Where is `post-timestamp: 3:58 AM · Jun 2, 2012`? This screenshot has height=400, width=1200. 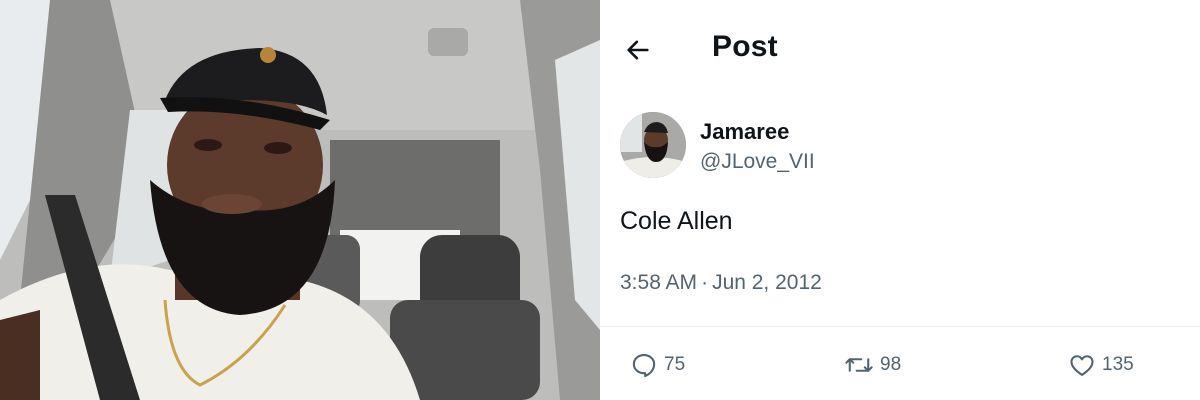 post-timestamp: 3:58 AM · Jun 2, 2012 is located at coordinates (721, 283).